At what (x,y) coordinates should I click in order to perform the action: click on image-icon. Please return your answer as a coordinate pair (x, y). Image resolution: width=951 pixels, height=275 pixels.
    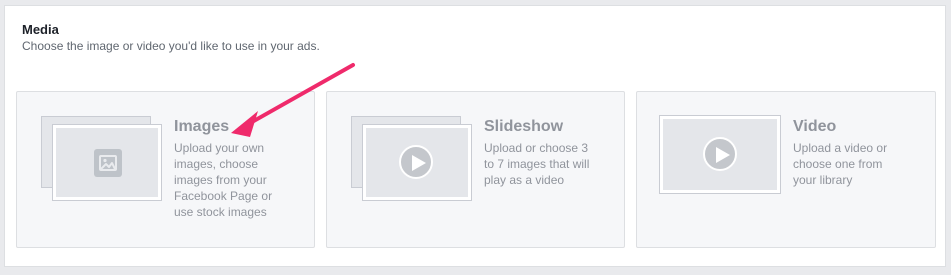
    Looking at the image, I should click on (108, 163).